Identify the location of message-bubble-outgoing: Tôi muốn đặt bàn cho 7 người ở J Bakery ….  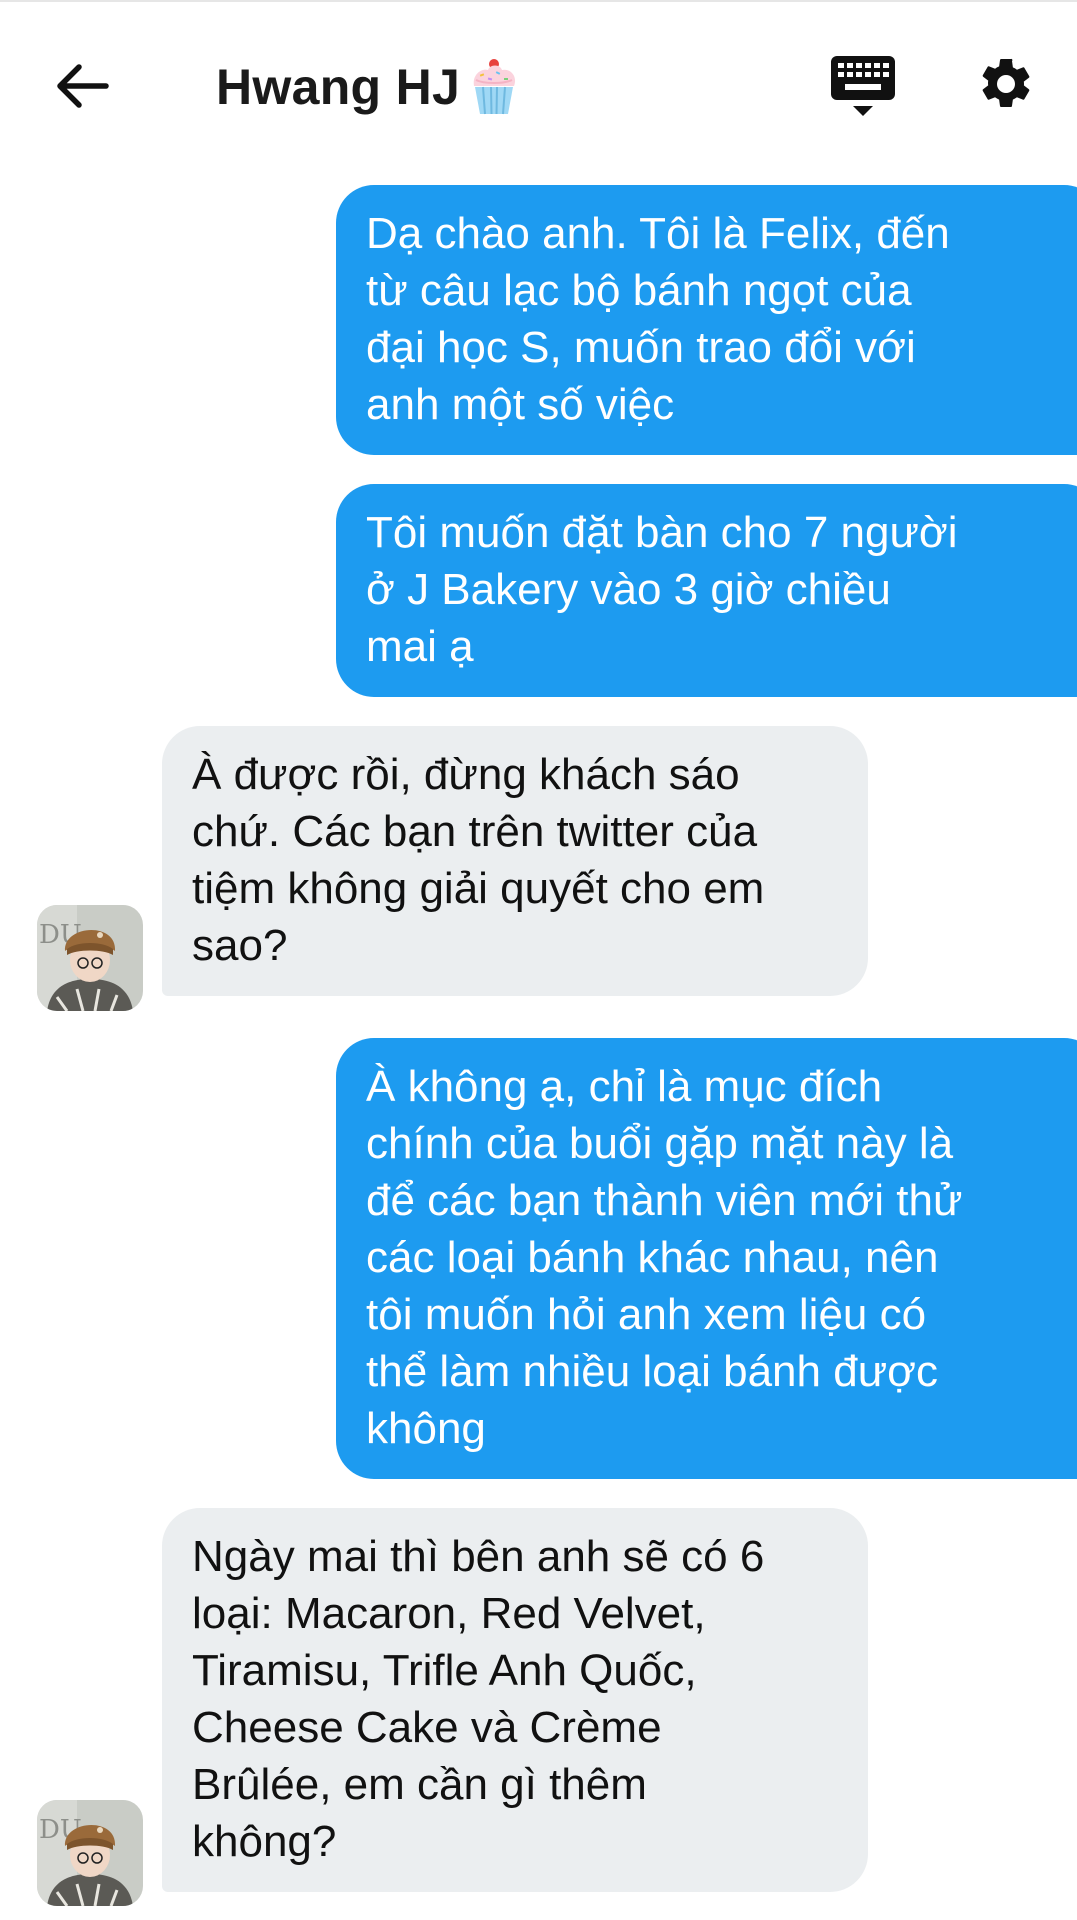
(706, 590).